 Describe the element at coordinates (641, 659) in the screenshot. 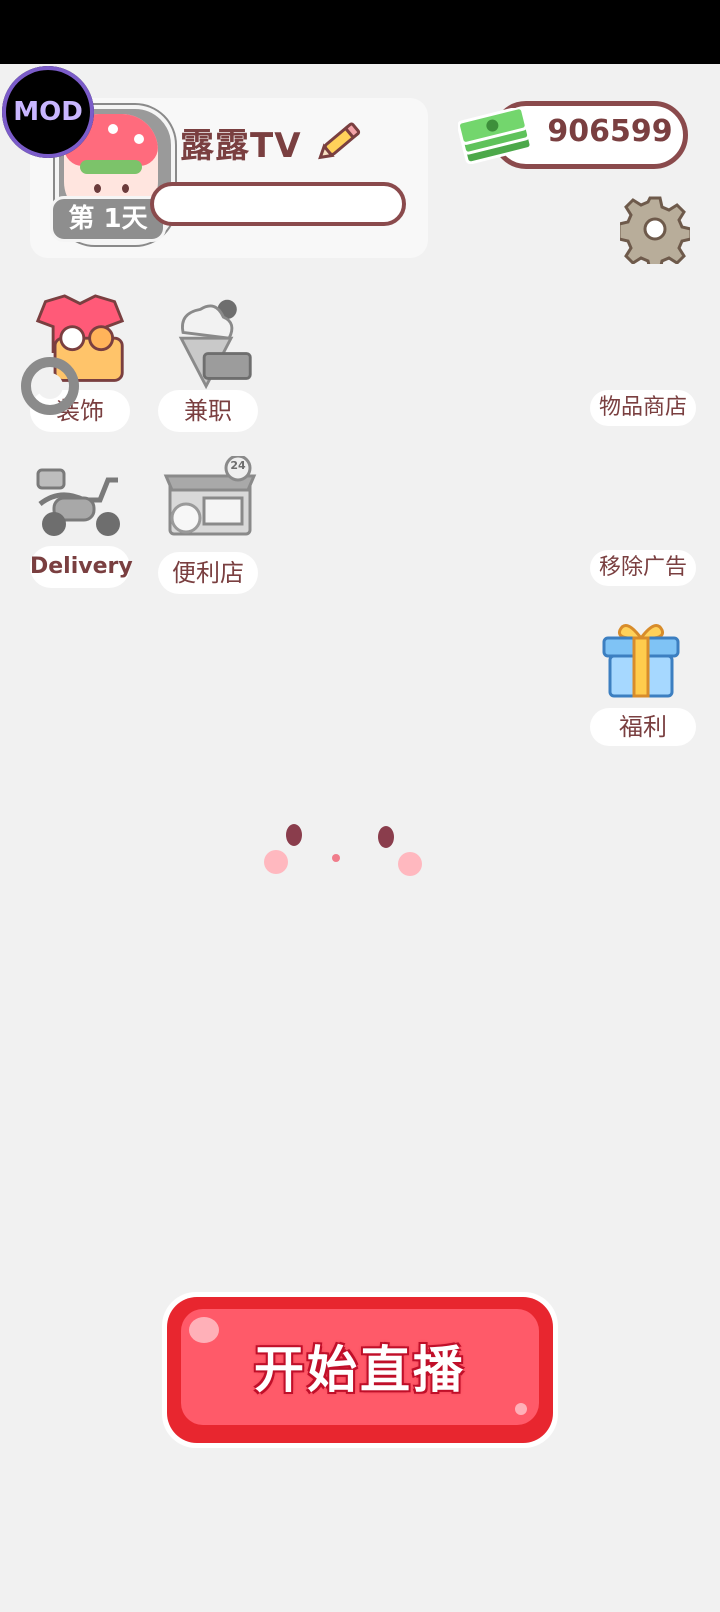

I see `gift-box-icon` at that location.